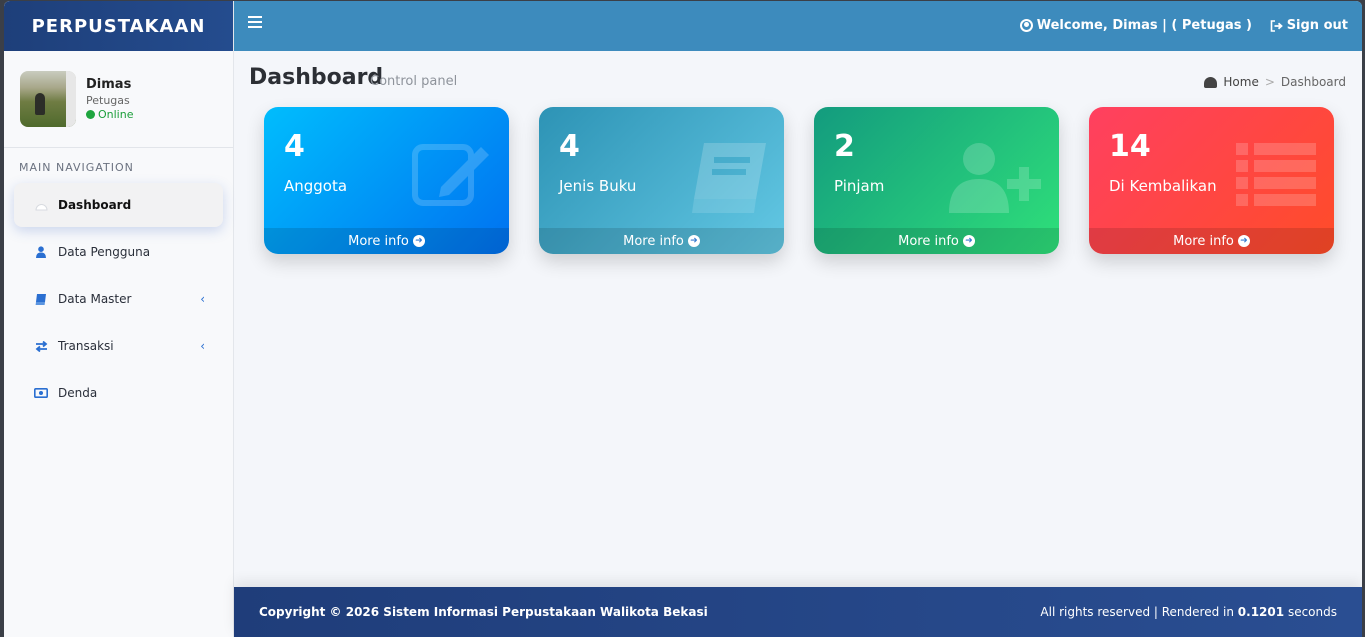 This screenshot has width=1365, height=637. I want to click on render-time: 0.1201, so click(1261, 612).